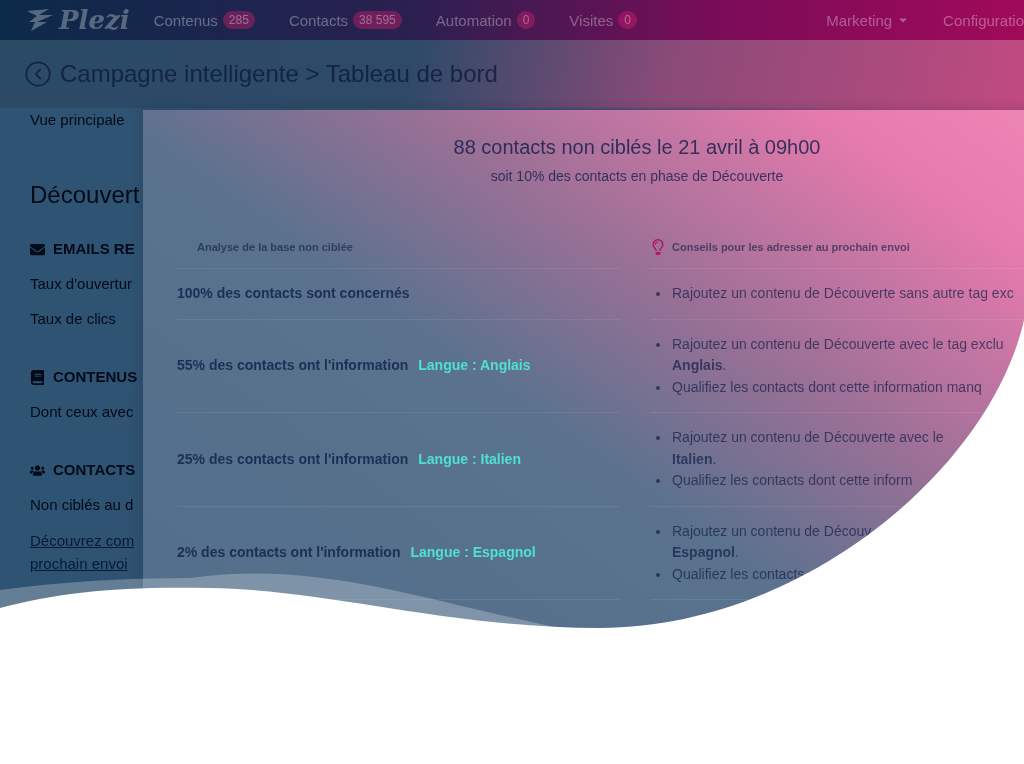  Describe the element at coordinates (73, 319) in the screenshot. I see `metric-label: Taux de clics` at that location.